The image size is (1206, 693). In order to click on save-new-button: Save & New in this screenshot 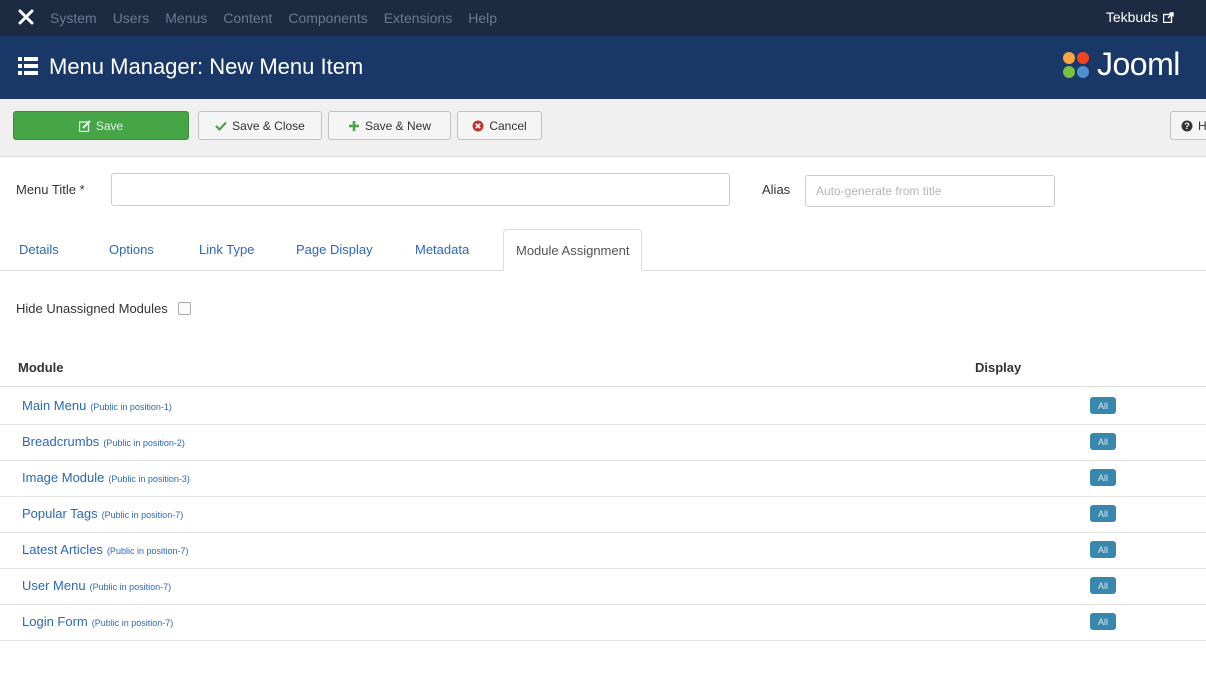, I will do `click(389, 125)`.